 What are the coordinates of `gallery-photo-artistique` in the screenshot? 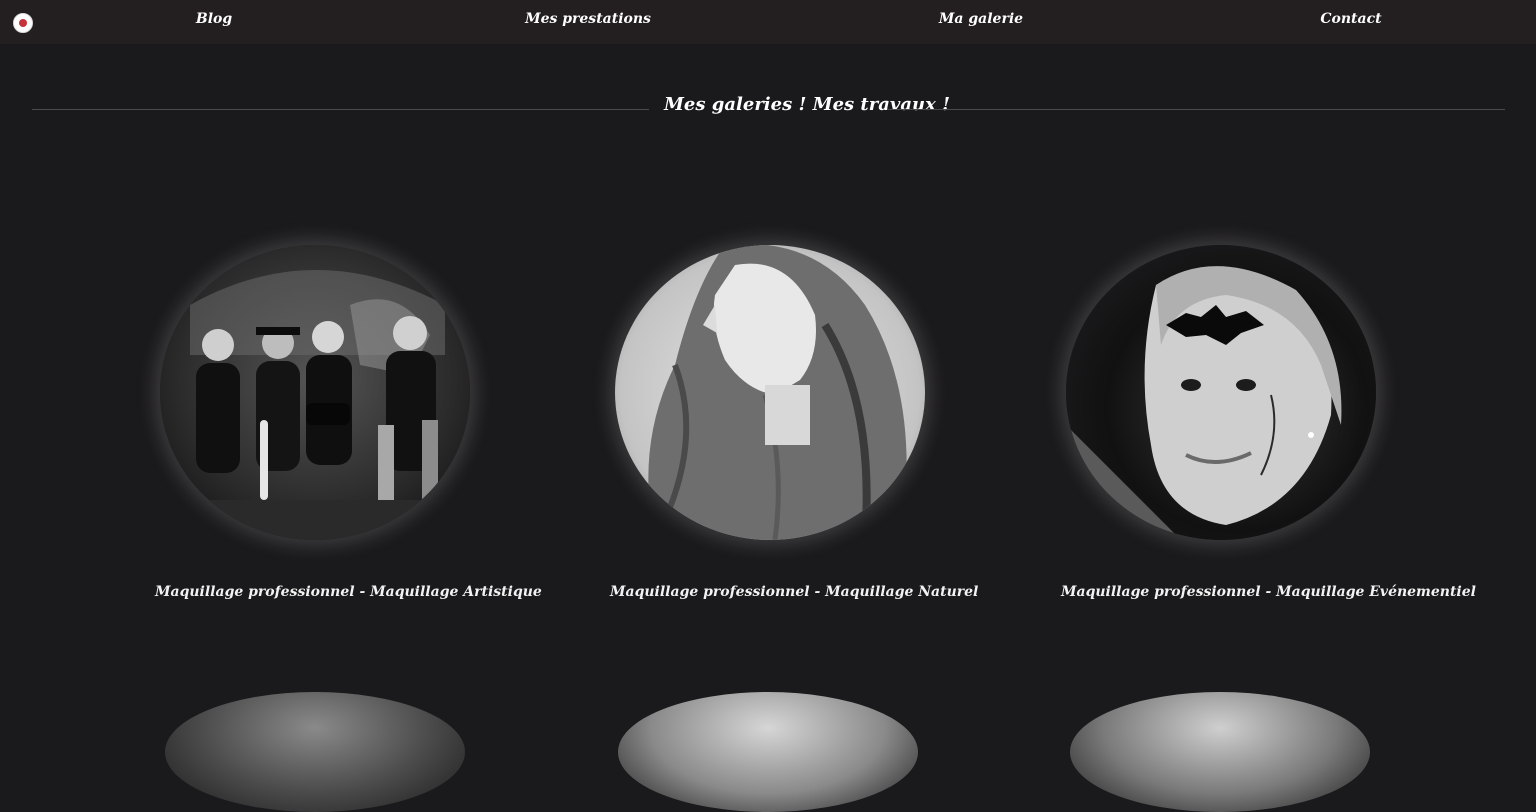 It's located at (315, 392).